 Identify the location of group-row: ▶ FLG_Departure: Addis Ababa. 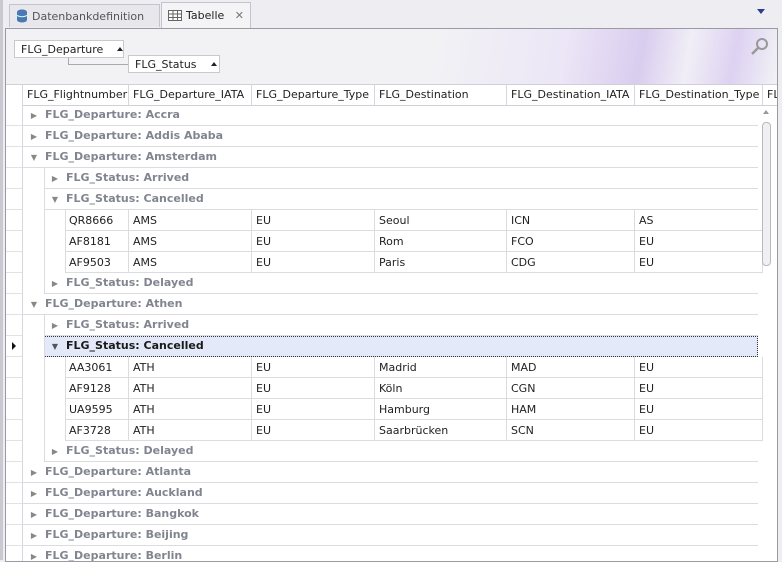
(382, 136).